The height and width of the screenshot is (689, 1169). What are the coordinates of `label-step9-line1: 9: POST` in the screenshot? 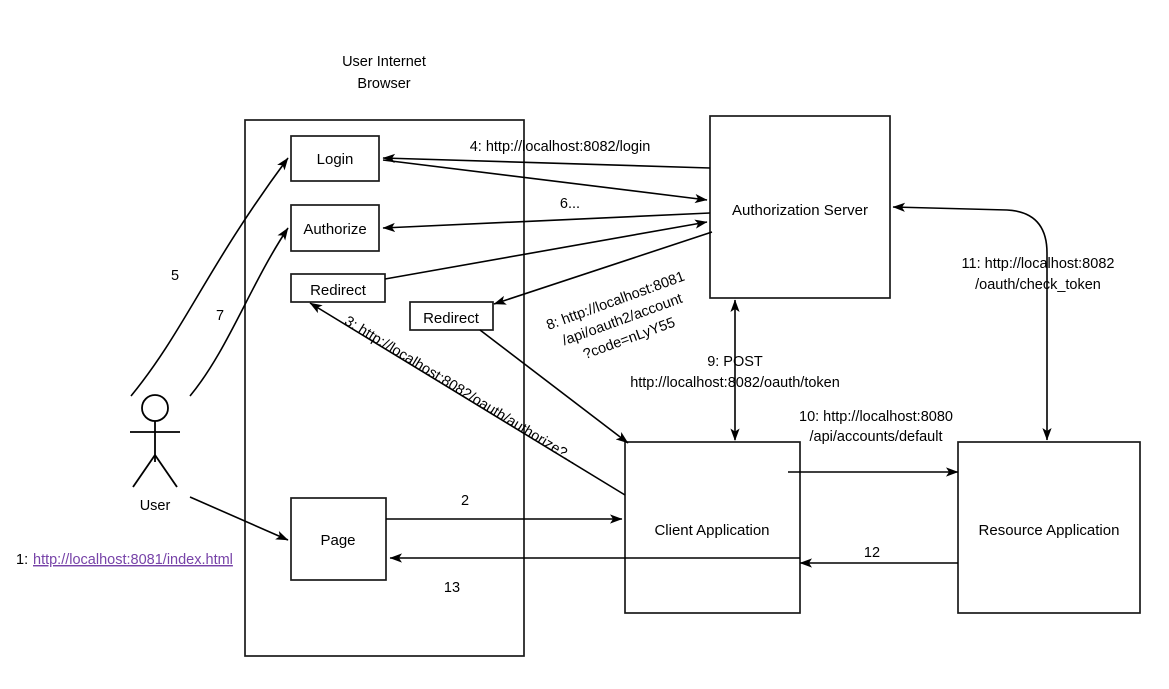 It's located at (735, 362).